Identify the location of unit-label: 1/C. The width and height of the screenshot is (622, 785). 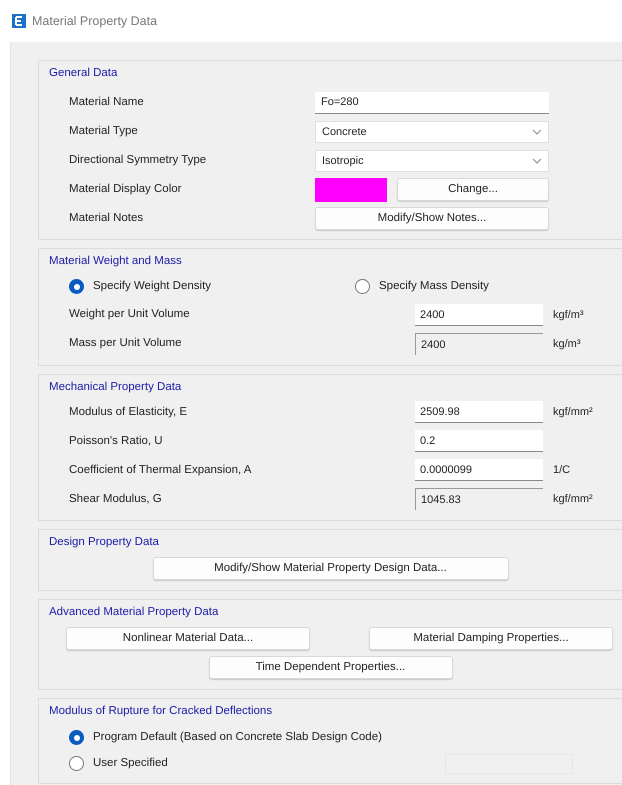
(561, 470).